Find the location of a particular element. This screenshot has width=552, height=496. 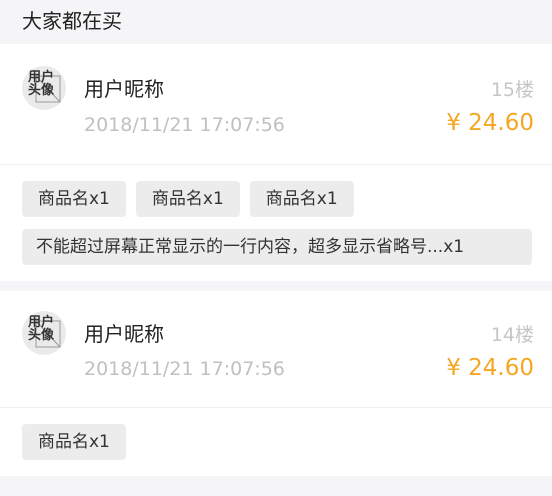

section-title: 大家都在买 is located at coordinates (276, 22).